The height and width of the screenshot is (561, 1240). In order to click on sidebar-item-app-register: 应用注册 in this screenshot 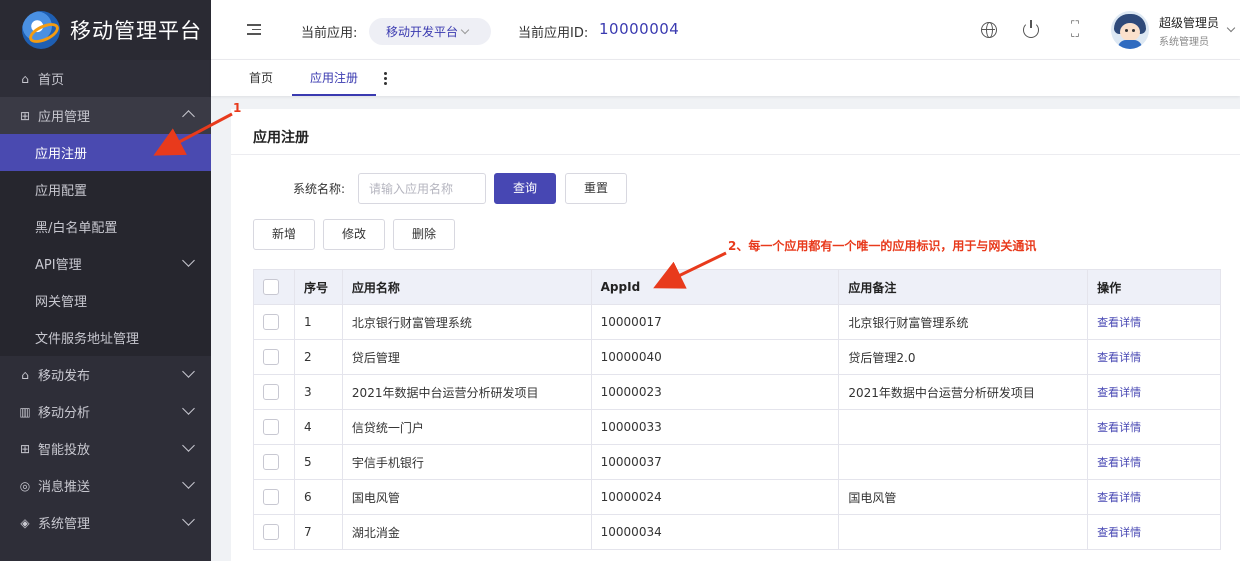, I will do `click(105, 152)`.